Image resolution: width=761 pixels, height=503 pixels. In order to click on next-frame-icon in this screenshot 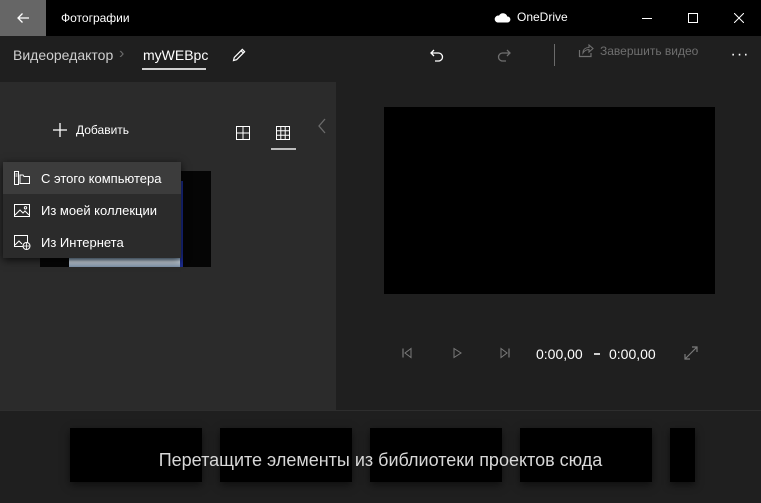, I will do `click(505, 353)`.